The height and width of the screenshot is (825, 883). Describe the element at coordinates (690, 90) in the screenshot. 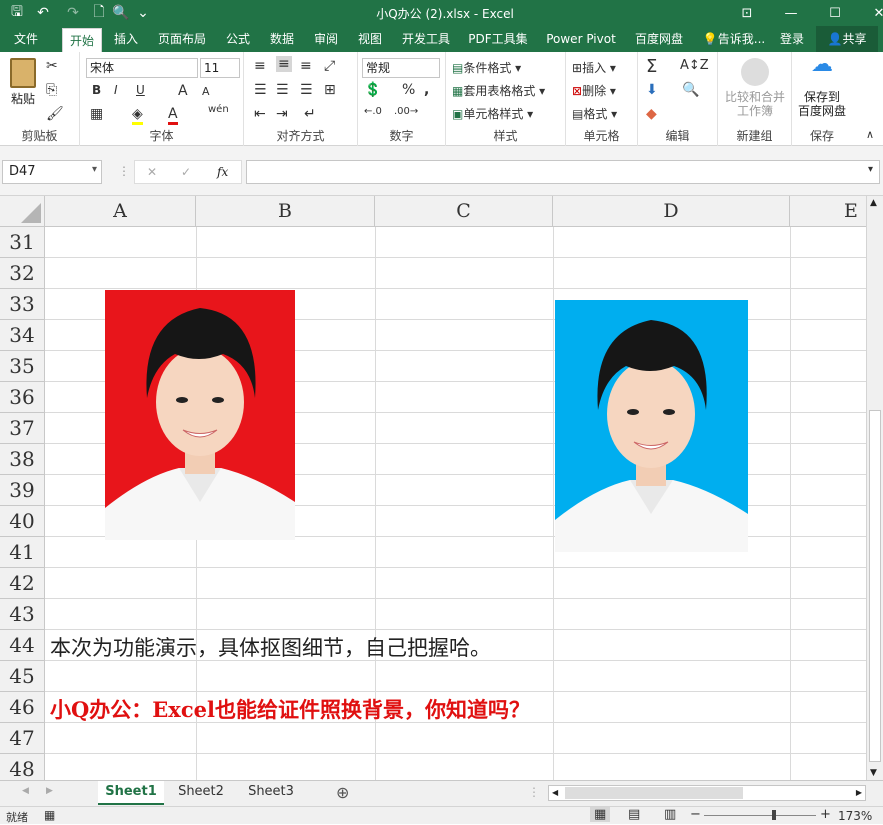

I see `find-select-icon: 🔍` at that location.